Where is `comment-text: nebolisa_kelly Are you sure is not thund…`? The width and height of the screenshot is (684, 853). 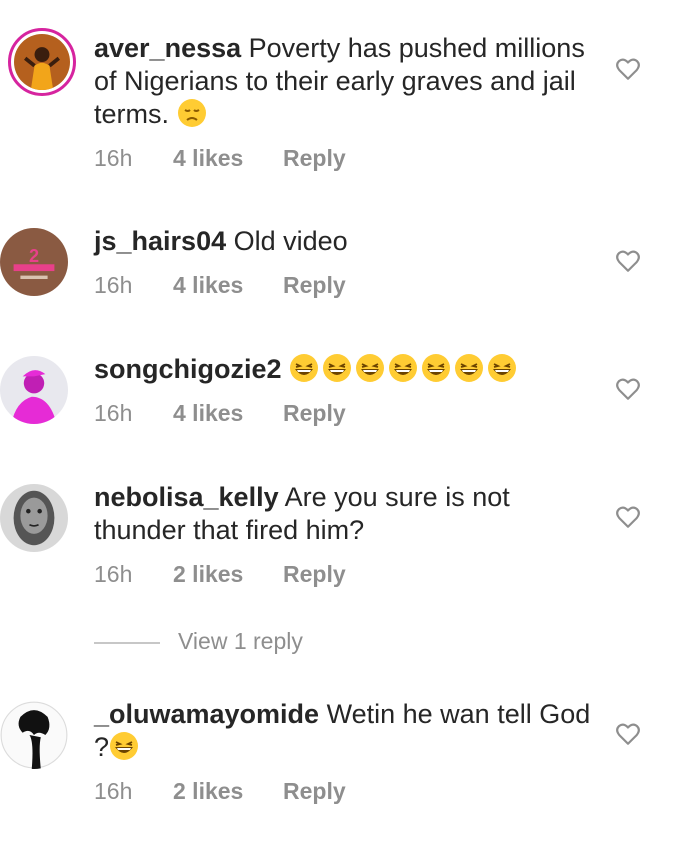
comment-text: nebolisa_kelly Are you sure is not thund… is located at coordinates (344, 514).